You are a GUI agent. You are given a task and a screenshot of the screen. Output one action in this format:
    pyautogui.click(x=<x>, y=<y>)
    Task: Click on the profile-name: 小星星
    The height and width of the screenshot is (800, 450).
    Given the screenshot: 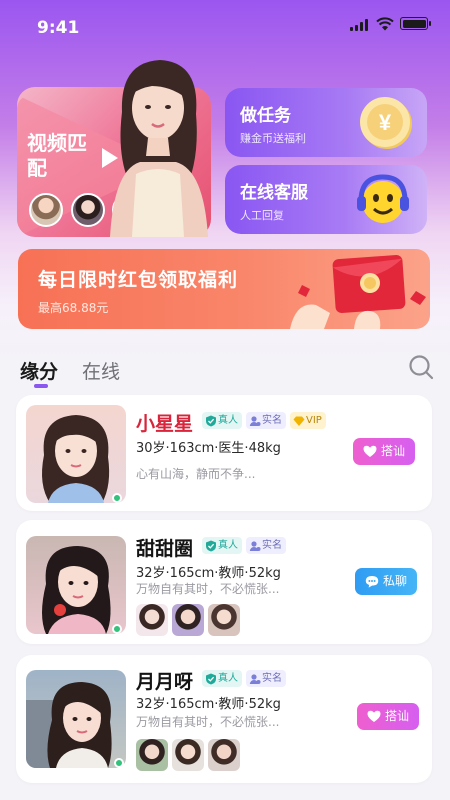 What is the action you would take?
    pyautogui.click(x=165, y=424)
    